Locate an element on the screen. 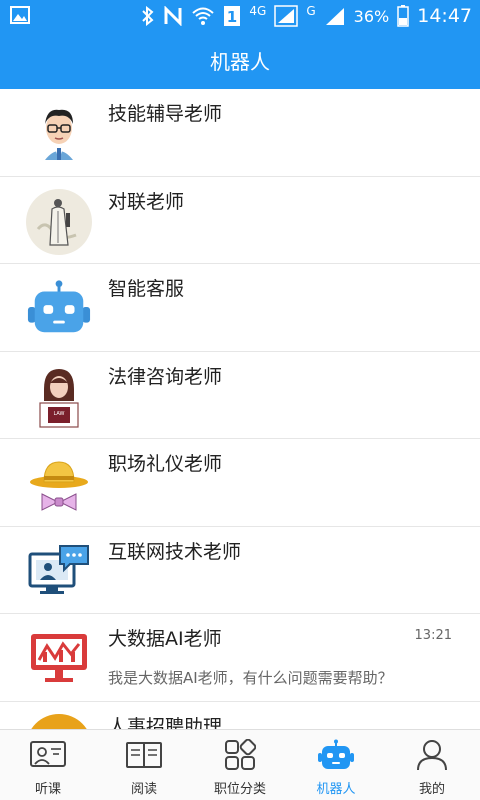 This screenshot has height=800, width=480. teacher-glasses-avatar is located at coordinates (59, 134).